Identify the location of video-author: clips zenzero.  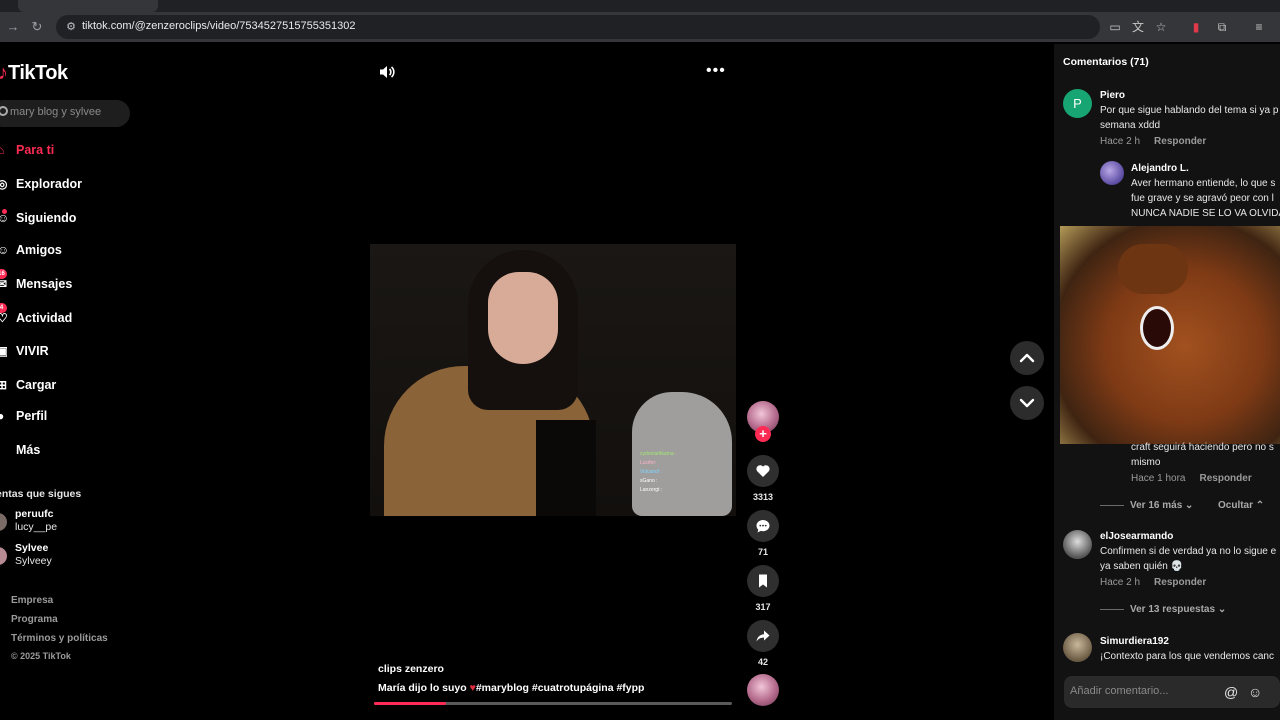
(411, 669).